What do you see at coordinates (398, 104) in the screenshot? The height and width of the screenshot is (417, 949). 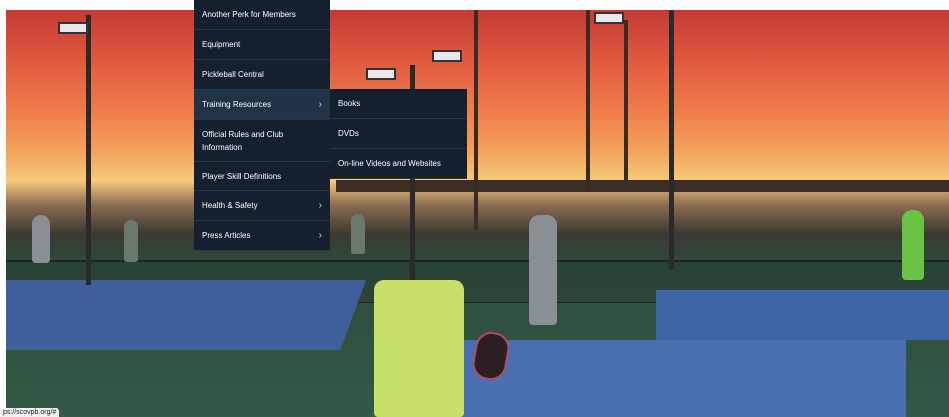 I see `submenu-item-books: Books` at bounding box center [398, 104].